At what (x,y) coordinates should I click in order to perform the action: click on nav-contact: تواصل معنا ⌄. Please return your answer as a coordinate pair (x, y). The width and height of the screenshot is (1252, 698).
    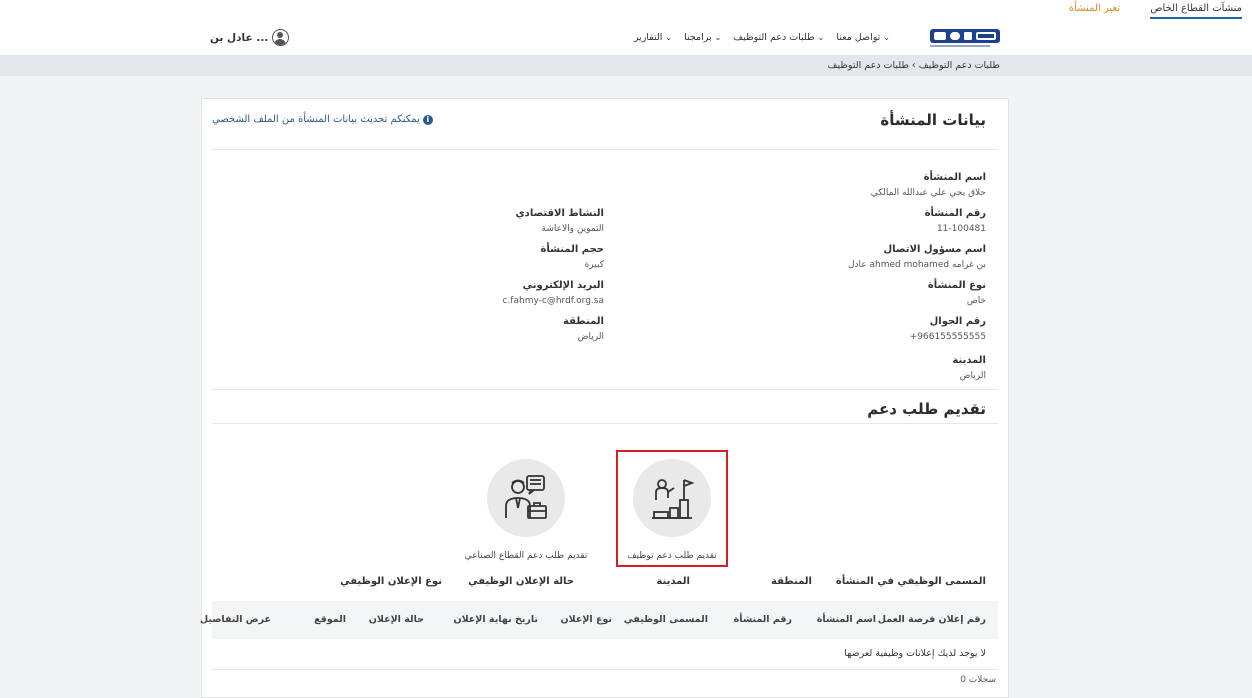
    Looking at the image, I should click on (864, 37).